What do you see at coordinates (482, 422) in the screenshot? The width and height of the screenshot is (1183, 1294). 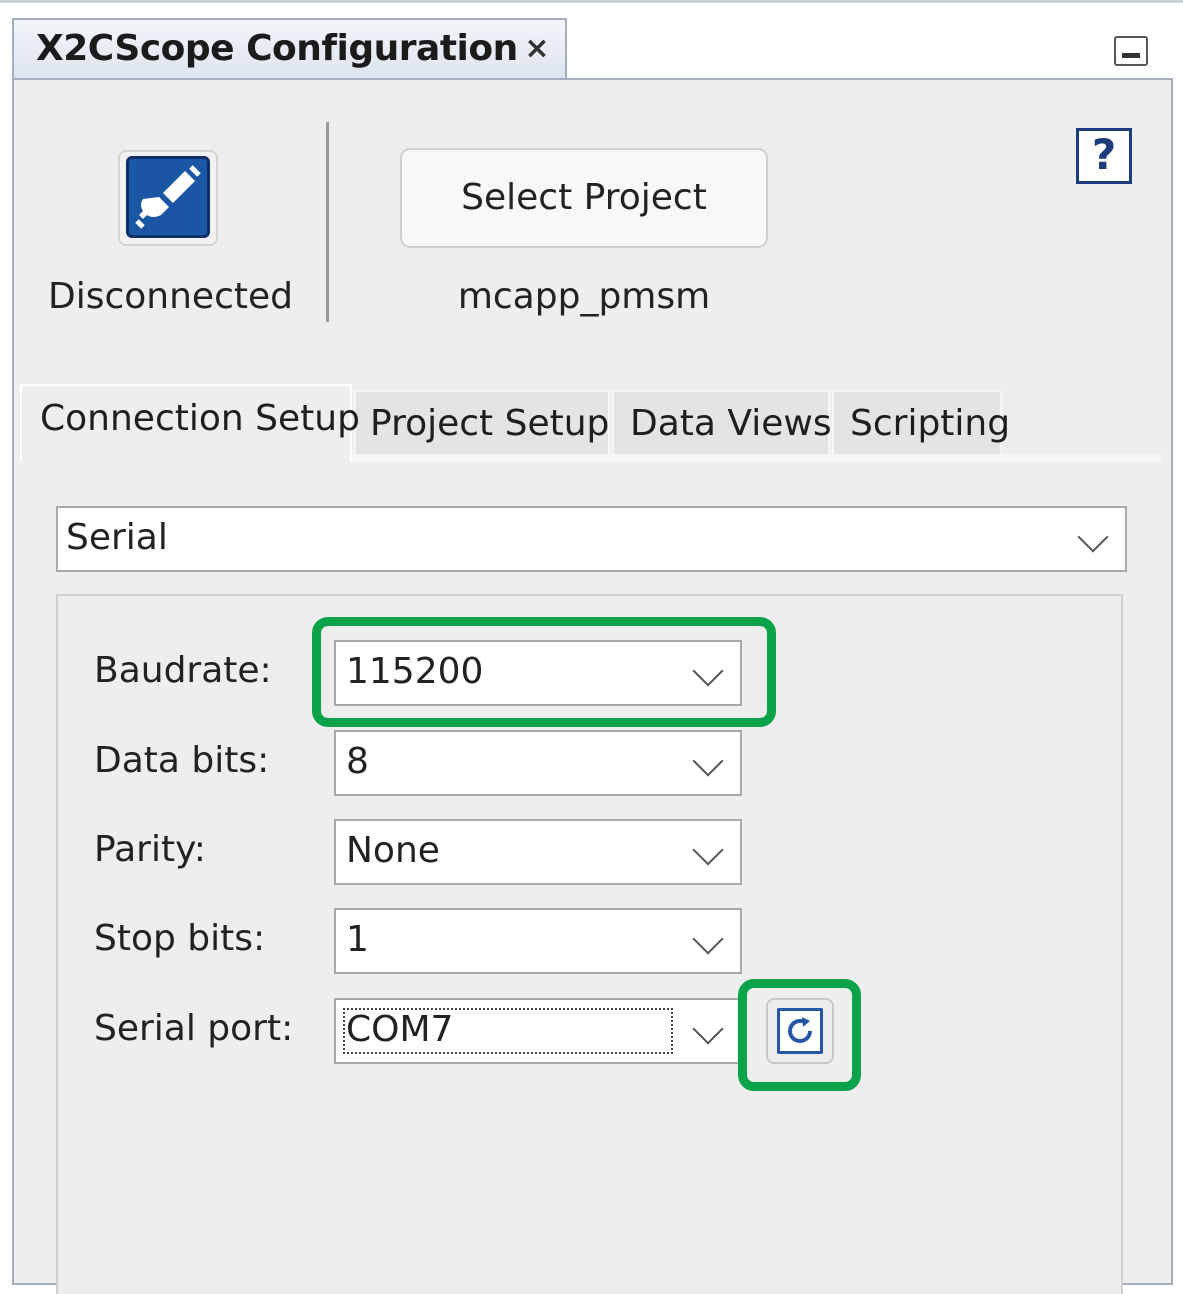 I see `tab-project-setup: Project Setup` at bounding box center [482, 422].